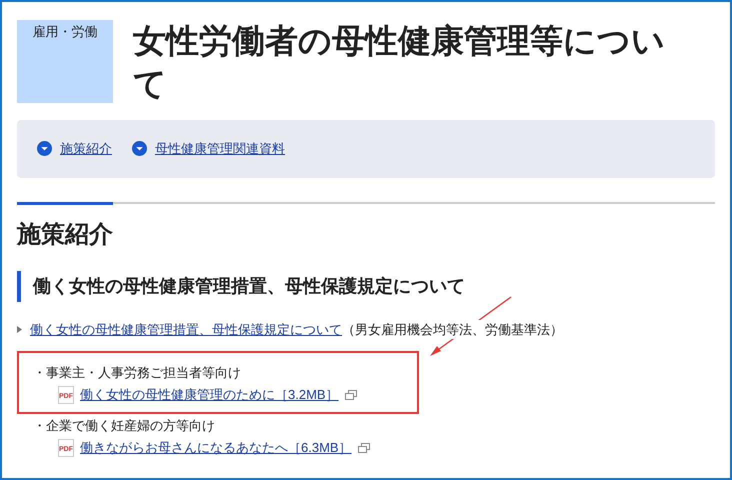  Describe the element at coordinates (19, 330) in the screenshot. I see `bullet-triangle-icon` at that location.